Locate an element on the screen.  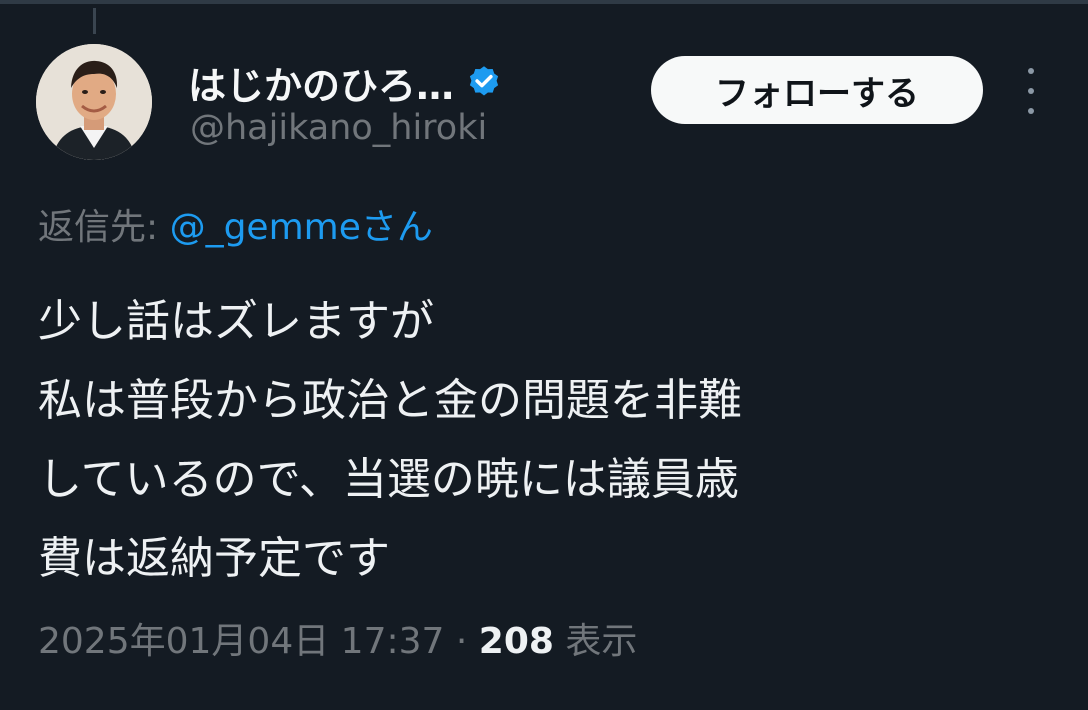
views-label: 表示 is located at coordinates (595, 641).